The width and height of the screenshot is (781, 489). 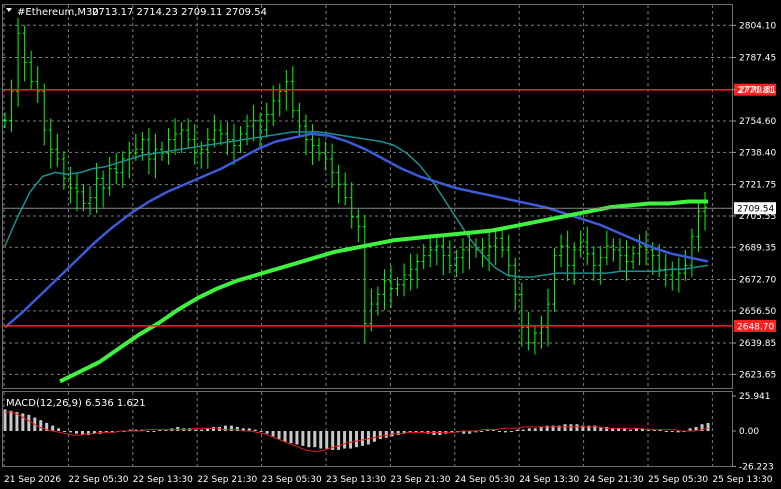 I want to click on macd-tick-label: 0.00, so click(x=749, y=432).